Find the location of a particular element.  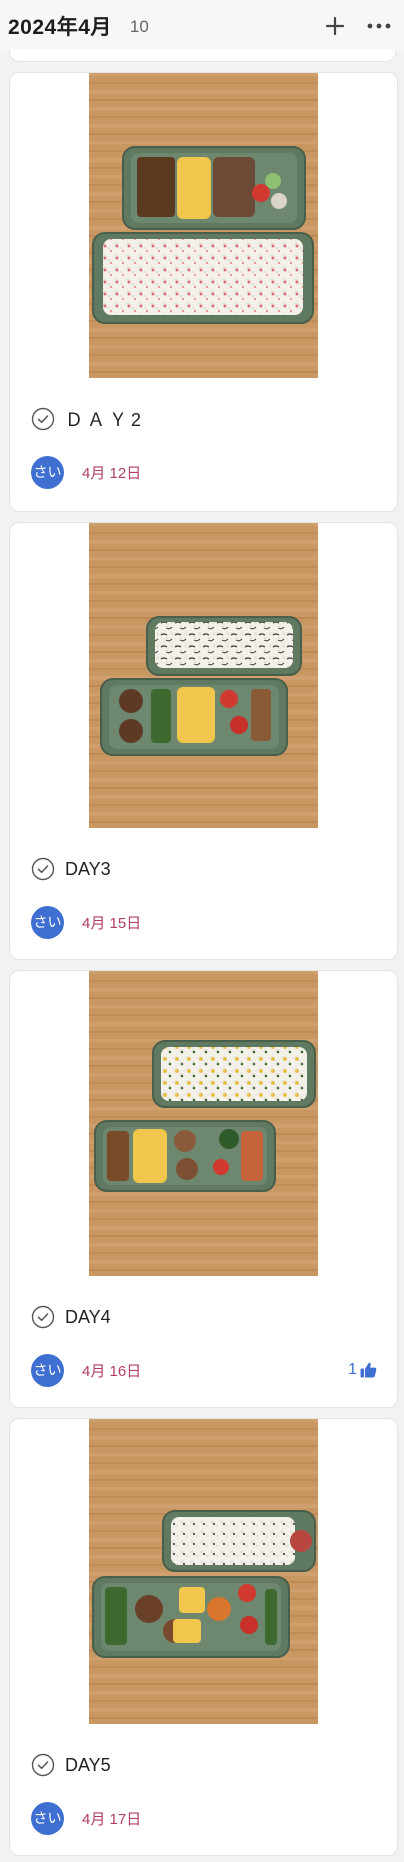

plus-icon is located at coordinates (335, 26).